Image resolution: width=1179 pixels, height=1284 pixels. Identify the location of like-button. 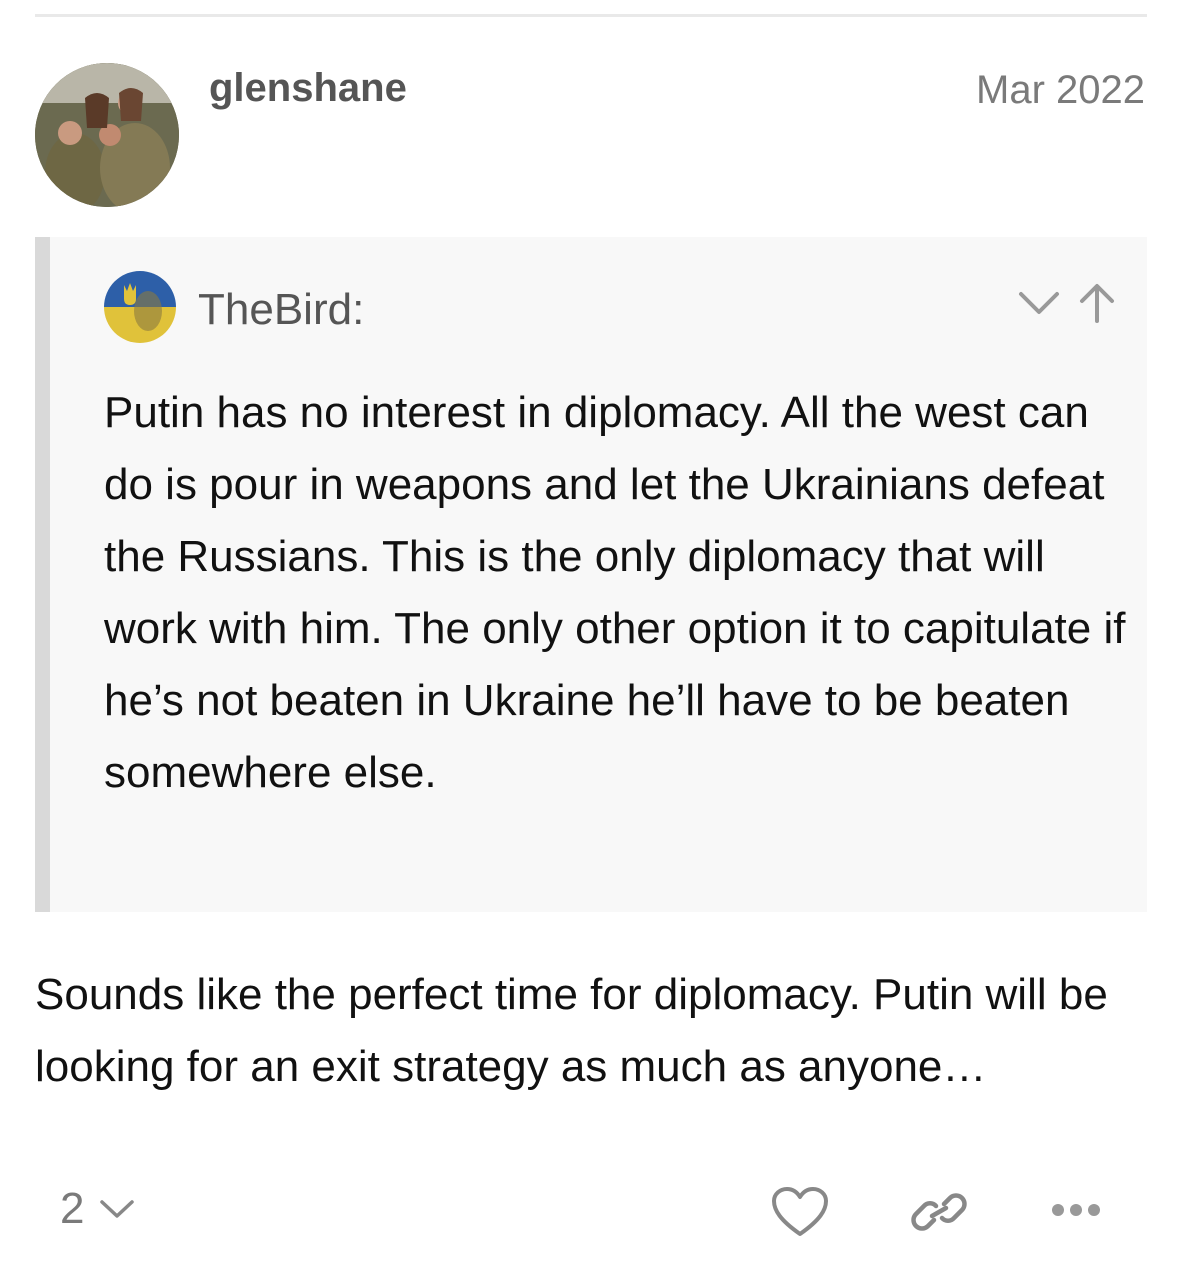
(800, 1215).